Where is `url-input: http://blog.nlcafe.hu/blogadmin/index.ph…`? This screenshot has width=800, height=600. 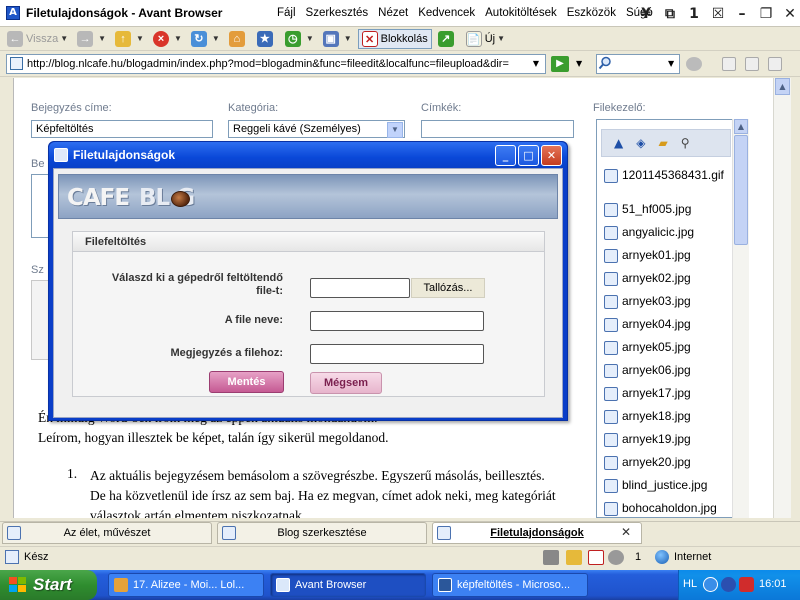
url-input: http://blog.nlcafe.hu/blogadmin/index.ph… is located at coordinates (276, 64).